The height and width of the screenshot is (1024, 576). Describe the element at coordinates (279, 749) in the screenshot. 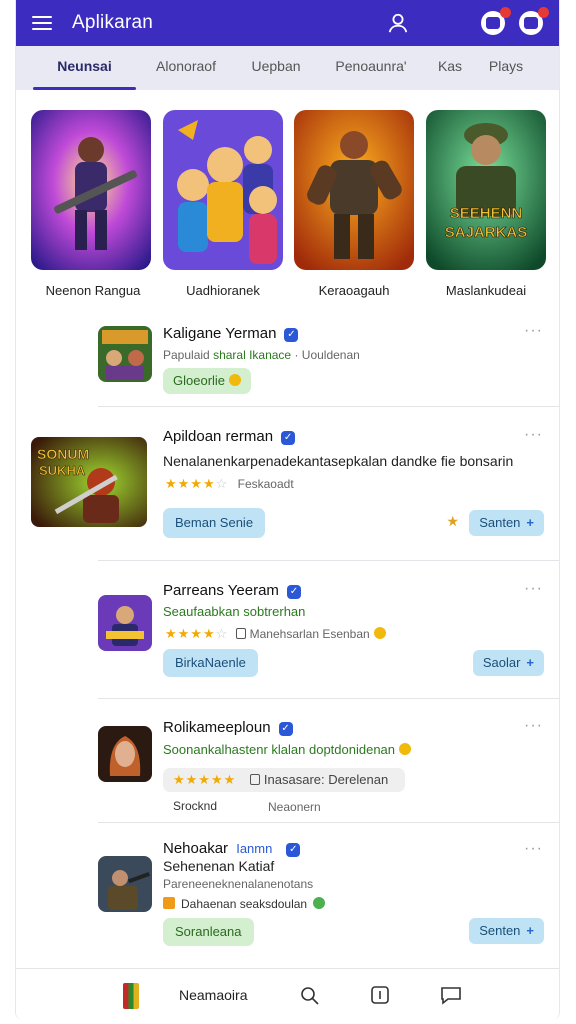

I see `app-subtitle: Soonankalhastenr klalan doptdonidenan` at that location.